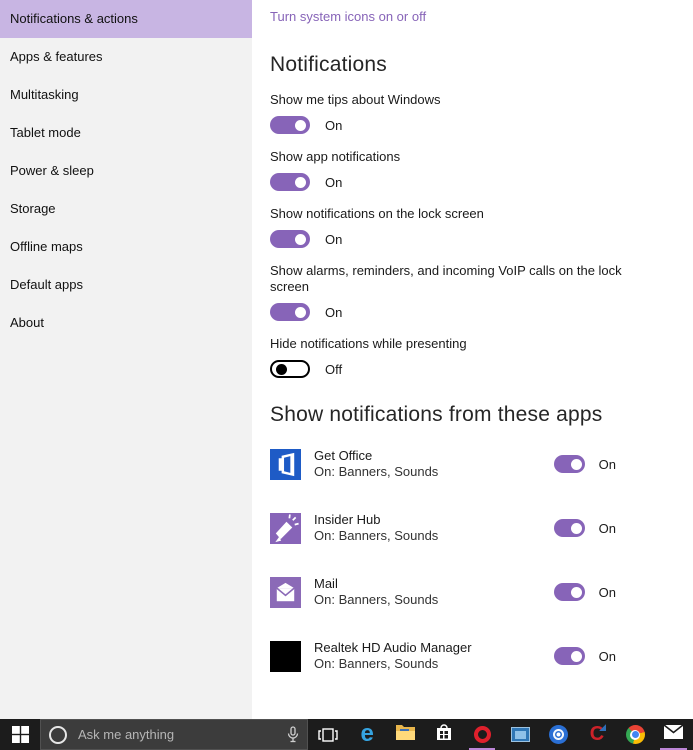 The image size is (693, 750). What do you see at coordinates (368, 343) in the screenshot?
I see `toggle-label: Hide notifications while presenting` at bounding box center [368, 343].